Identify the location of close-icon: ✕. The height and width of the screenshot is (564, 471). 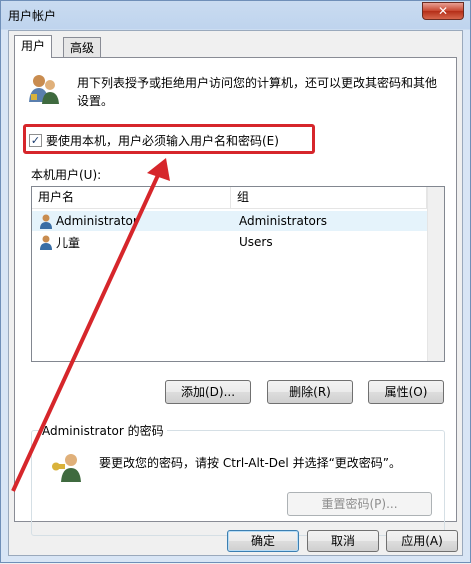
(443, 11).